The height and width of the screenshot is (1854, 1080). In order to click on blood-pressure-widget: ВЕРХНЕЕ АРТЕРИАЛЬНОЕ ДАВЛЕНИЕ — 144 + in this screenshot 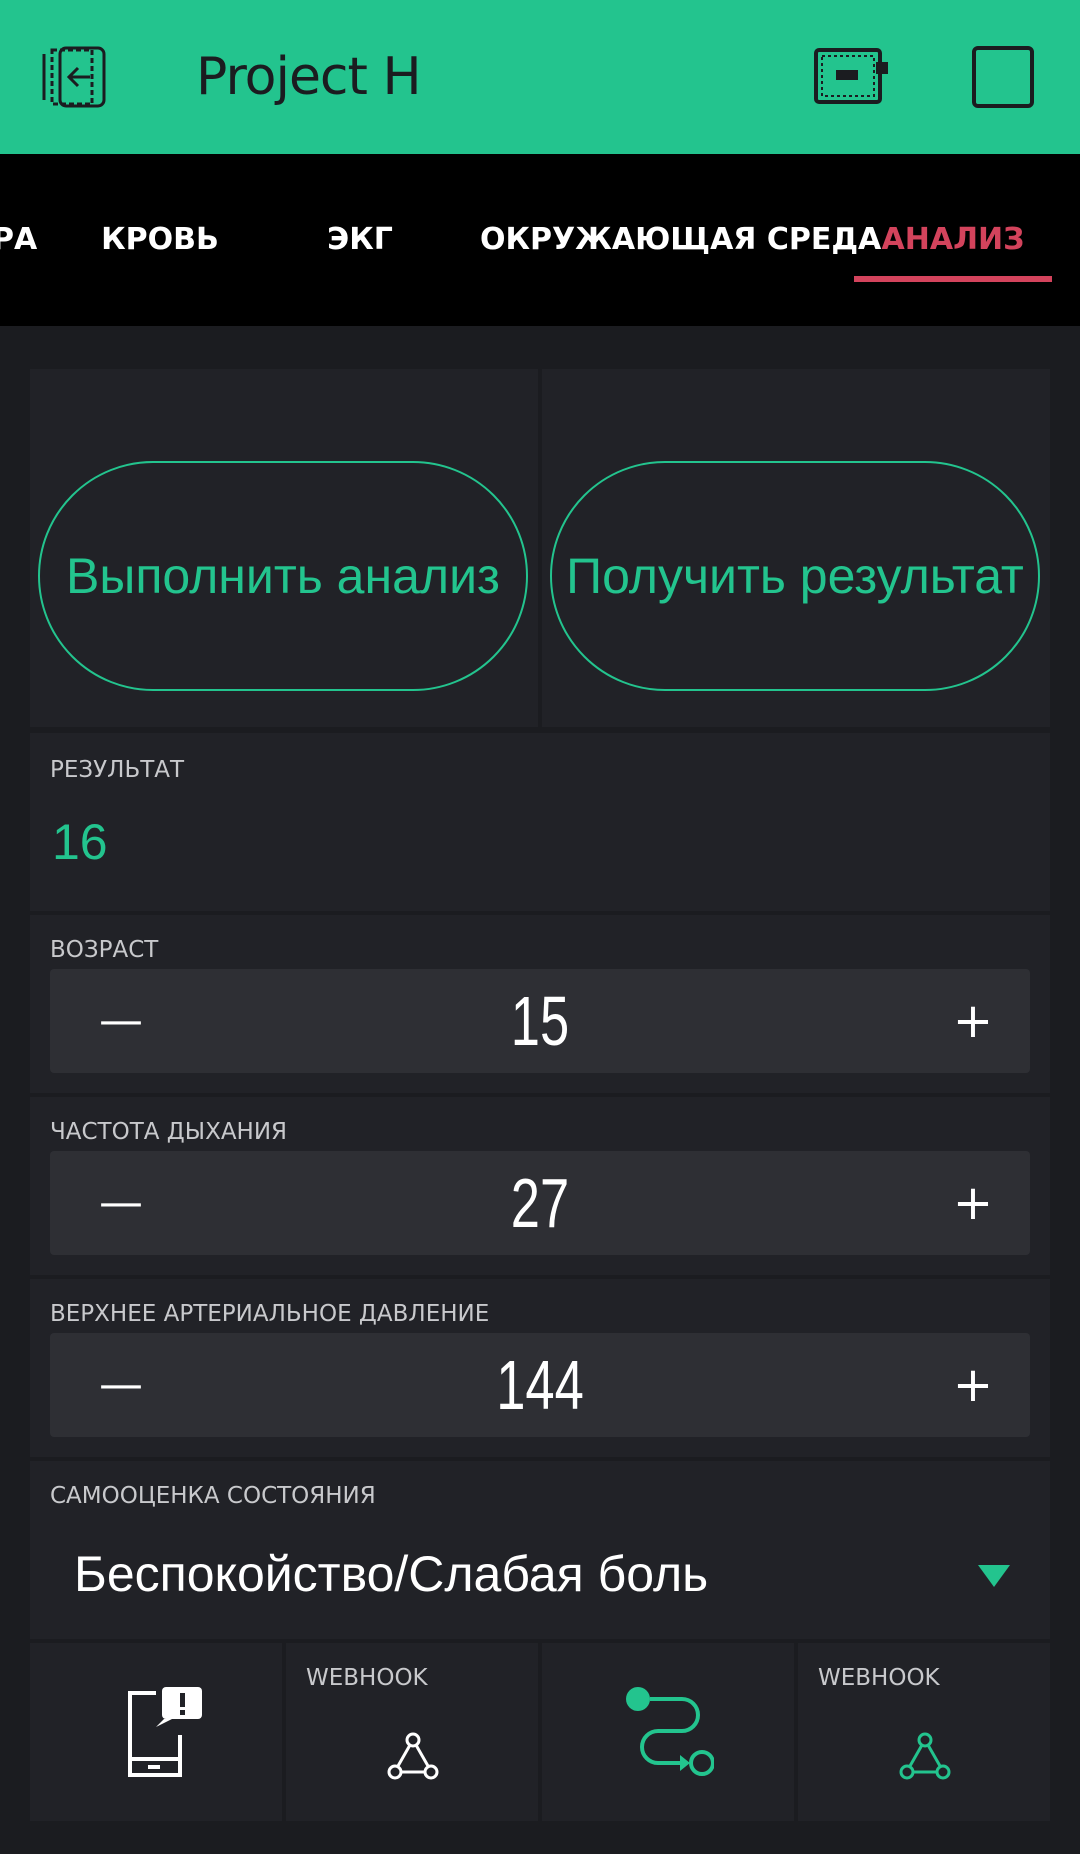, I will do `click(540, 1368)`.